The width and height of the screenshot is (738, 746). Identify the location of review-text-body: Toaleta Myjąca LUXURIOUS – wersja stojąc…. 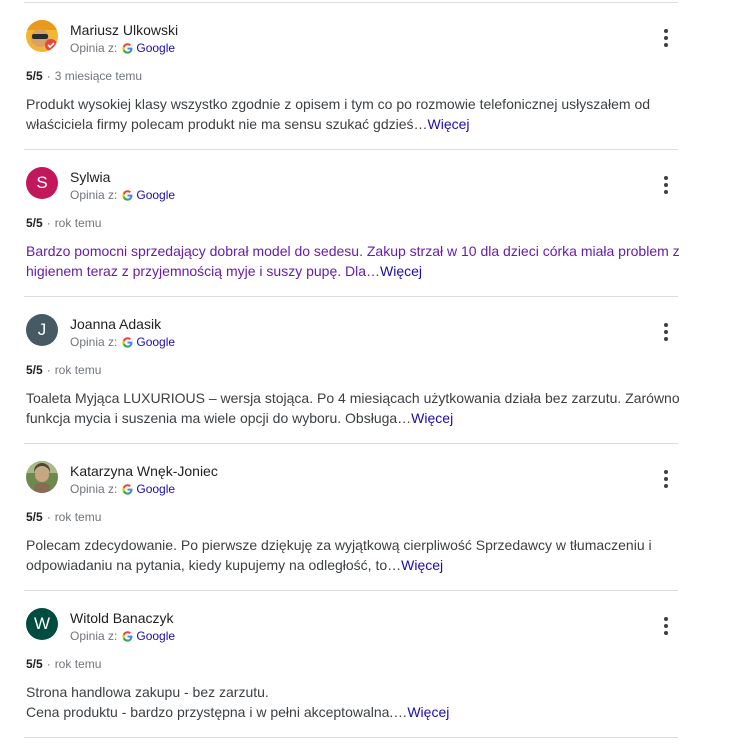
(353, 408).